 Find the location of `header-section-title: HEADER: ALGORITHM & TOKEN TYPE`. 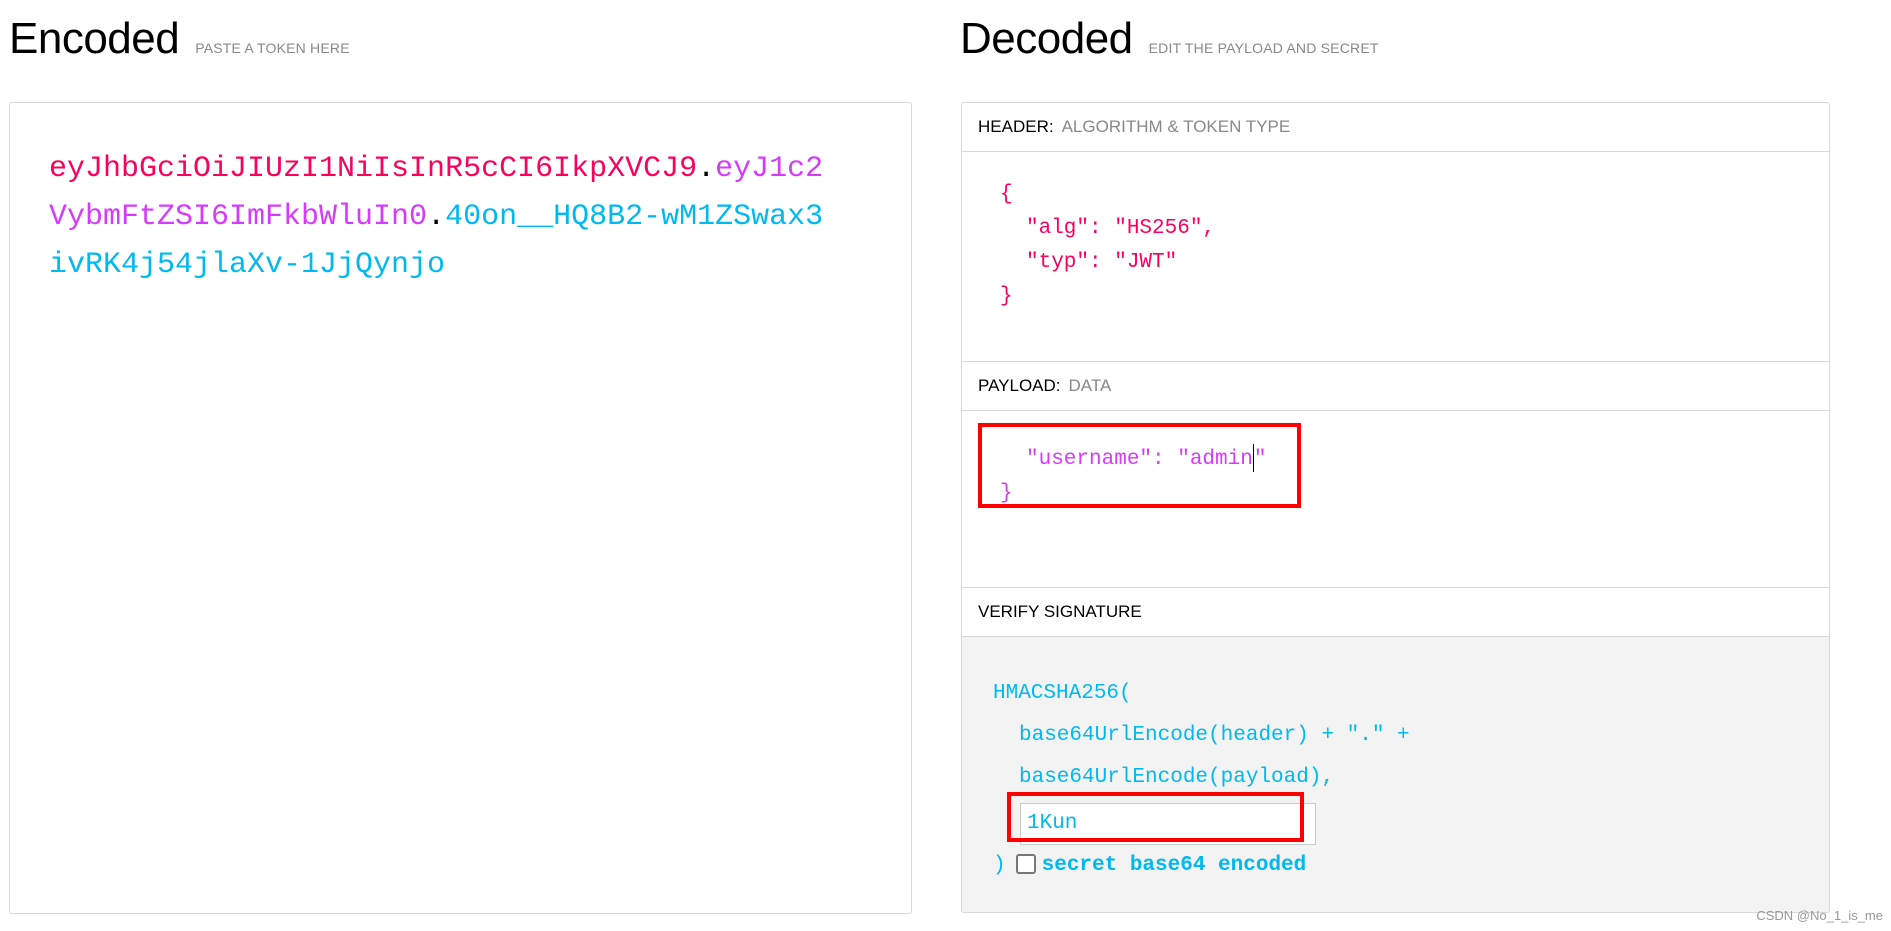

header-section-title: HEADER: ALGORITHM & TOKEN TYPE is located at coordinates (1395, 127).